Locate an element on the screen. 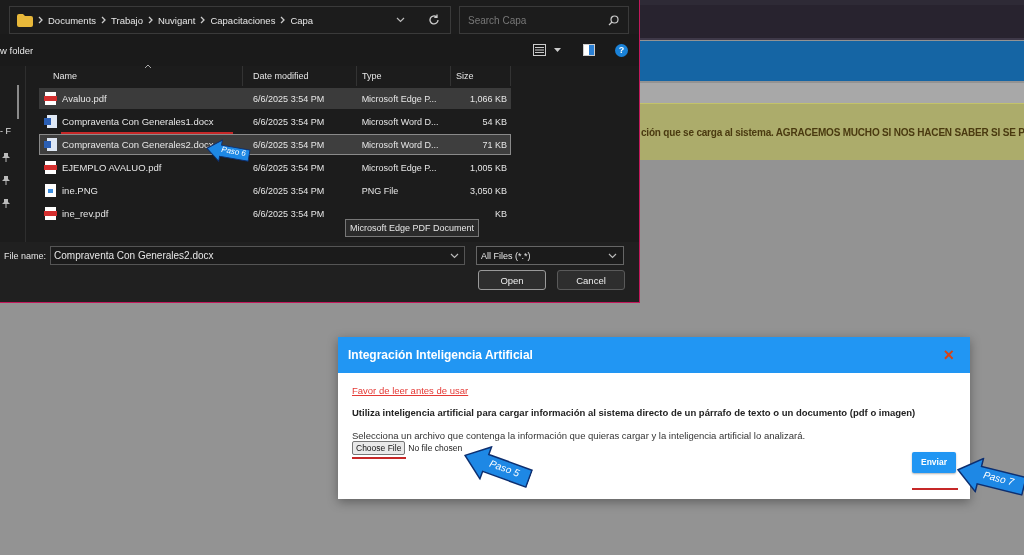 The image size is (1024, 555). breadcrumb-item: Capacitaciones is located at coordinates (243, 20).